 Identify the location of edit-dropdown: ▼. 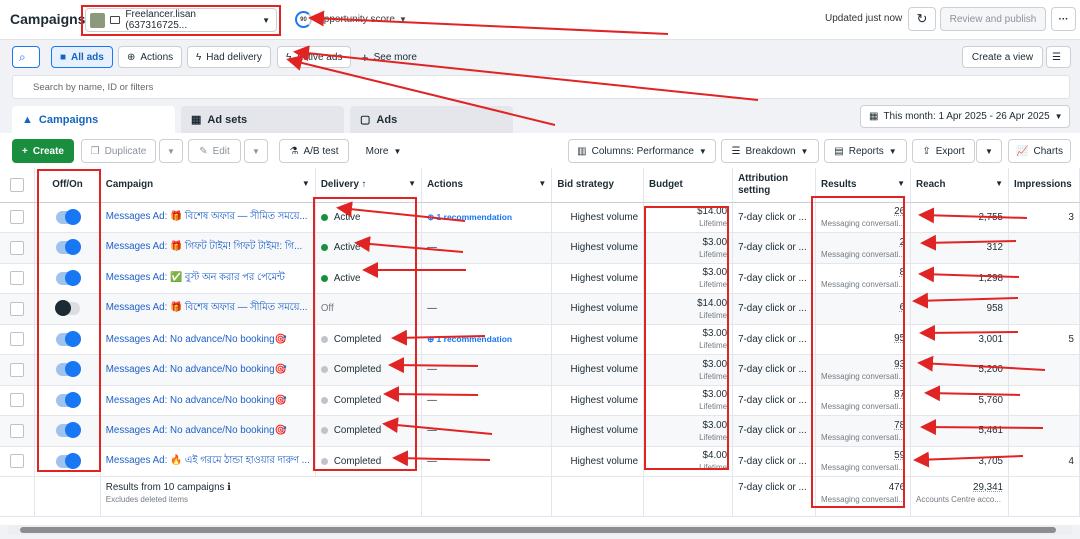
(256, 151).